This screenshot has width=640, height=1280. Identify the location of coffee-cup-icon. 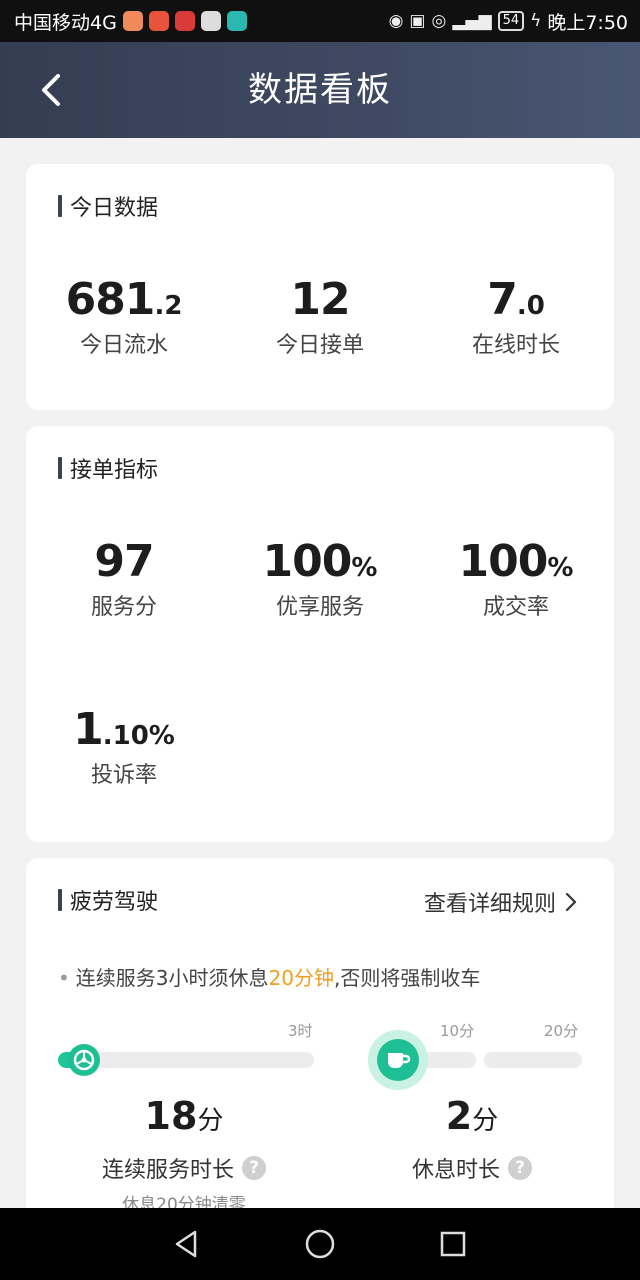
(398, 1060).